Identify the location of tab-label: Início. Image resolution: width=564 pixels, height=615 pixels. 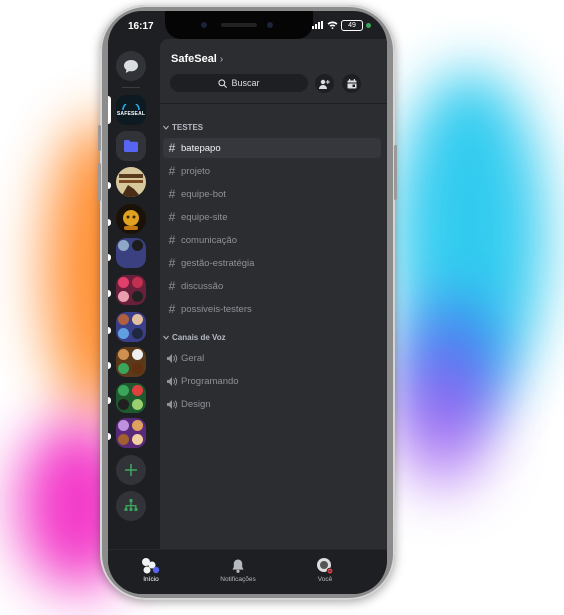
(151, 579).